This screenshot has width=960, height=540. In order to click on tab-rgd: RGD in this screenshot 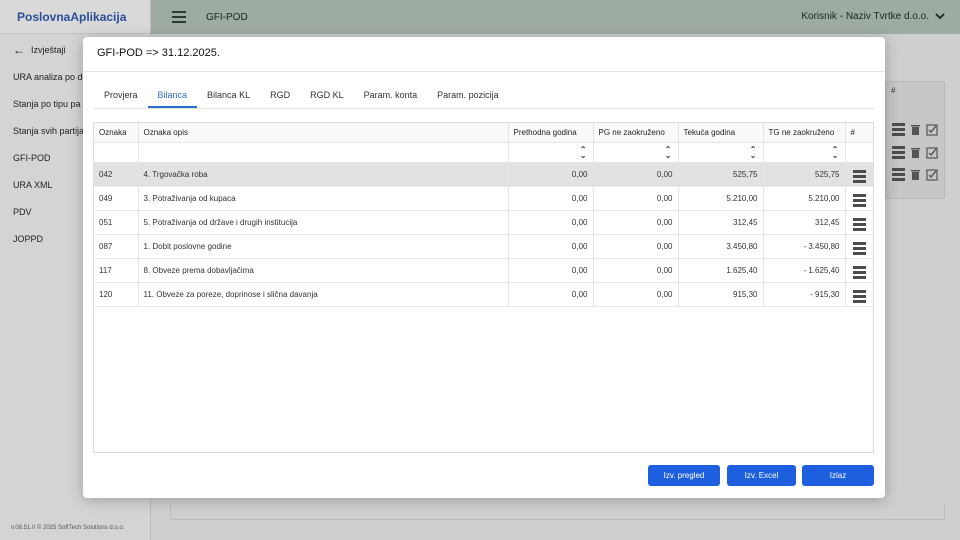, I will do `click(280, 96)`.